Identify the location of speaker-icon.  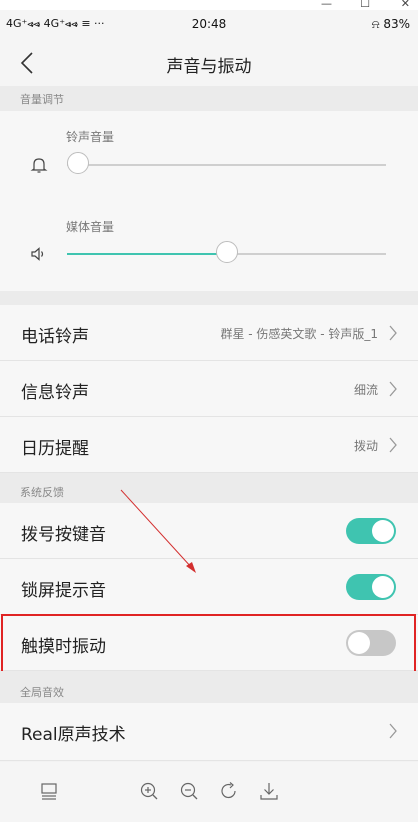
(37, 254).